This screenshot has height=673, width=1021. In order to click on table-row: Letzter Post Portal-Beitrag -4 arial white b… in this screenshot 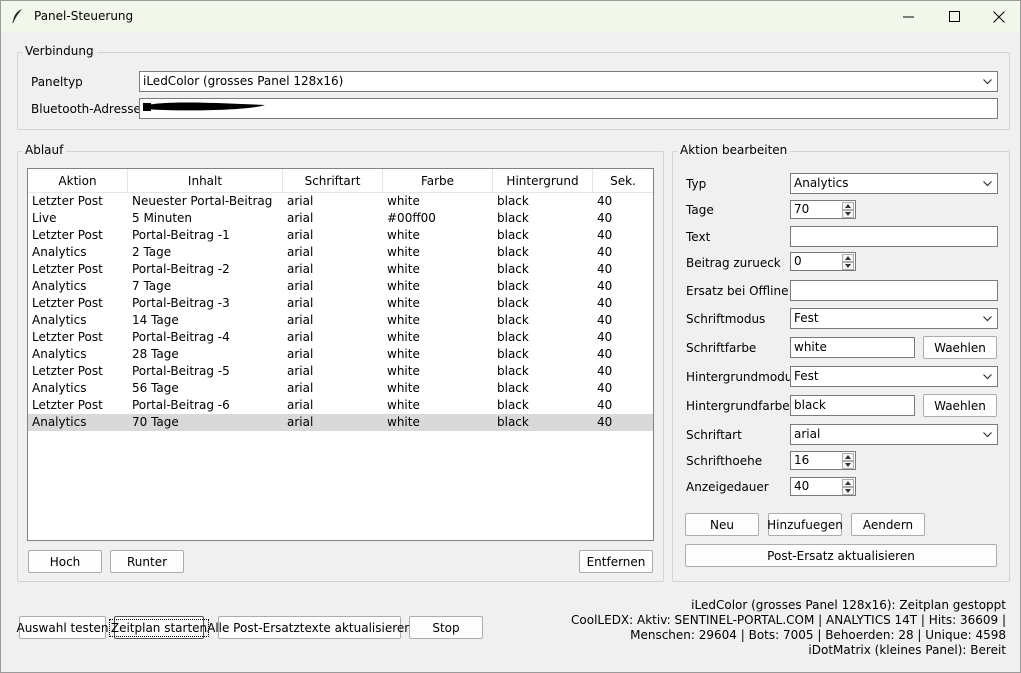, I will do `click(340, 337)`.